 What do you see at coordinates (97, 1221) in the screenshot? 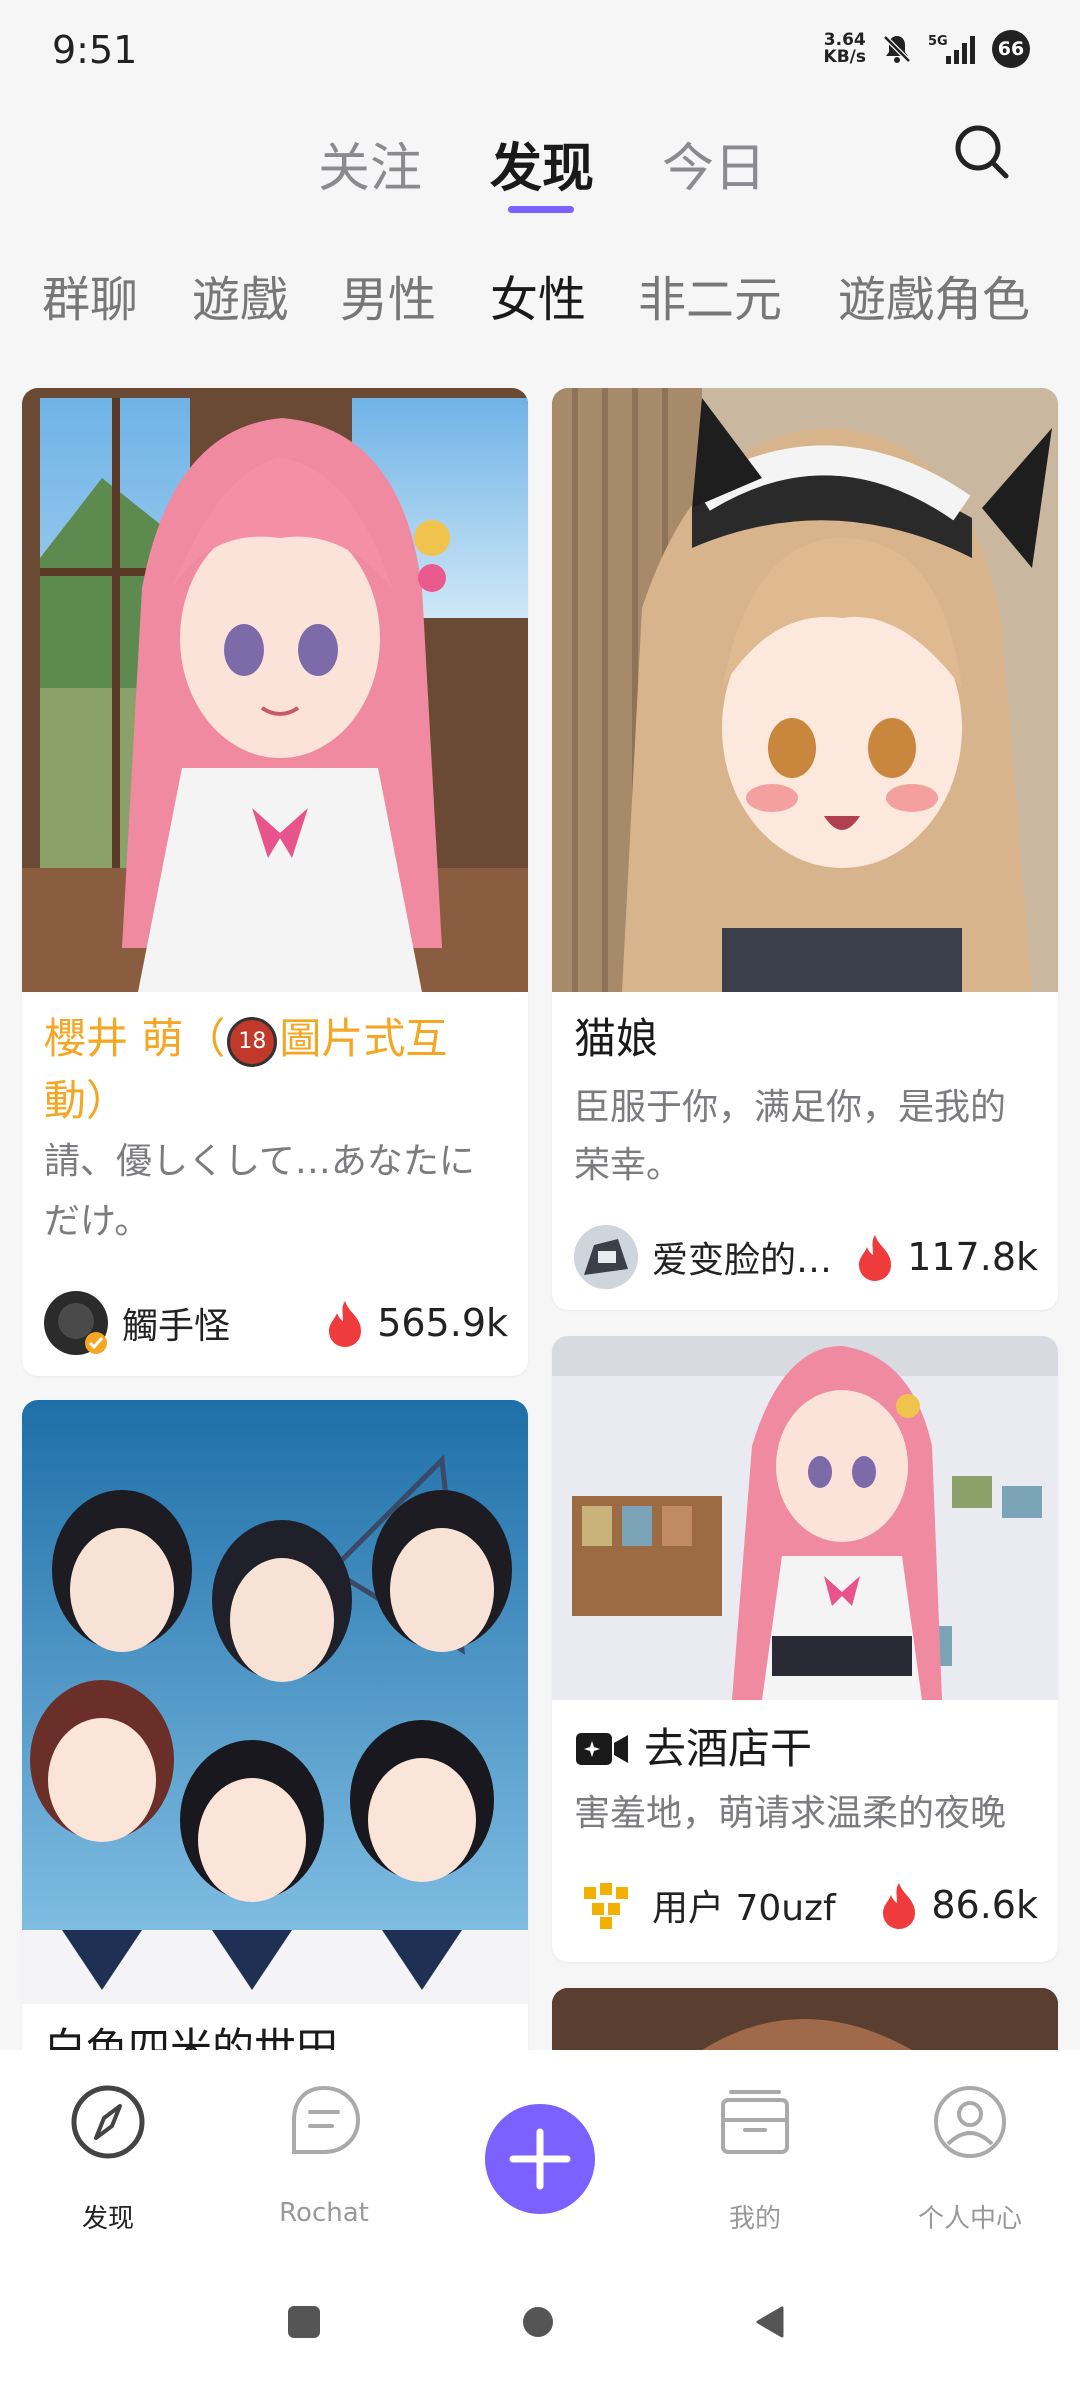
I see `card-description-line2: だけ。` at bounding box center [97, 1221].